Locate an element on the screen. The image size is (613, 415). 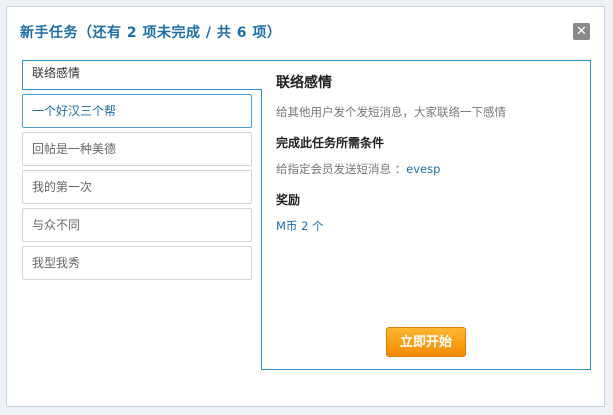
tab-task-5: 与众不同 is located at coordinates (137, 225).